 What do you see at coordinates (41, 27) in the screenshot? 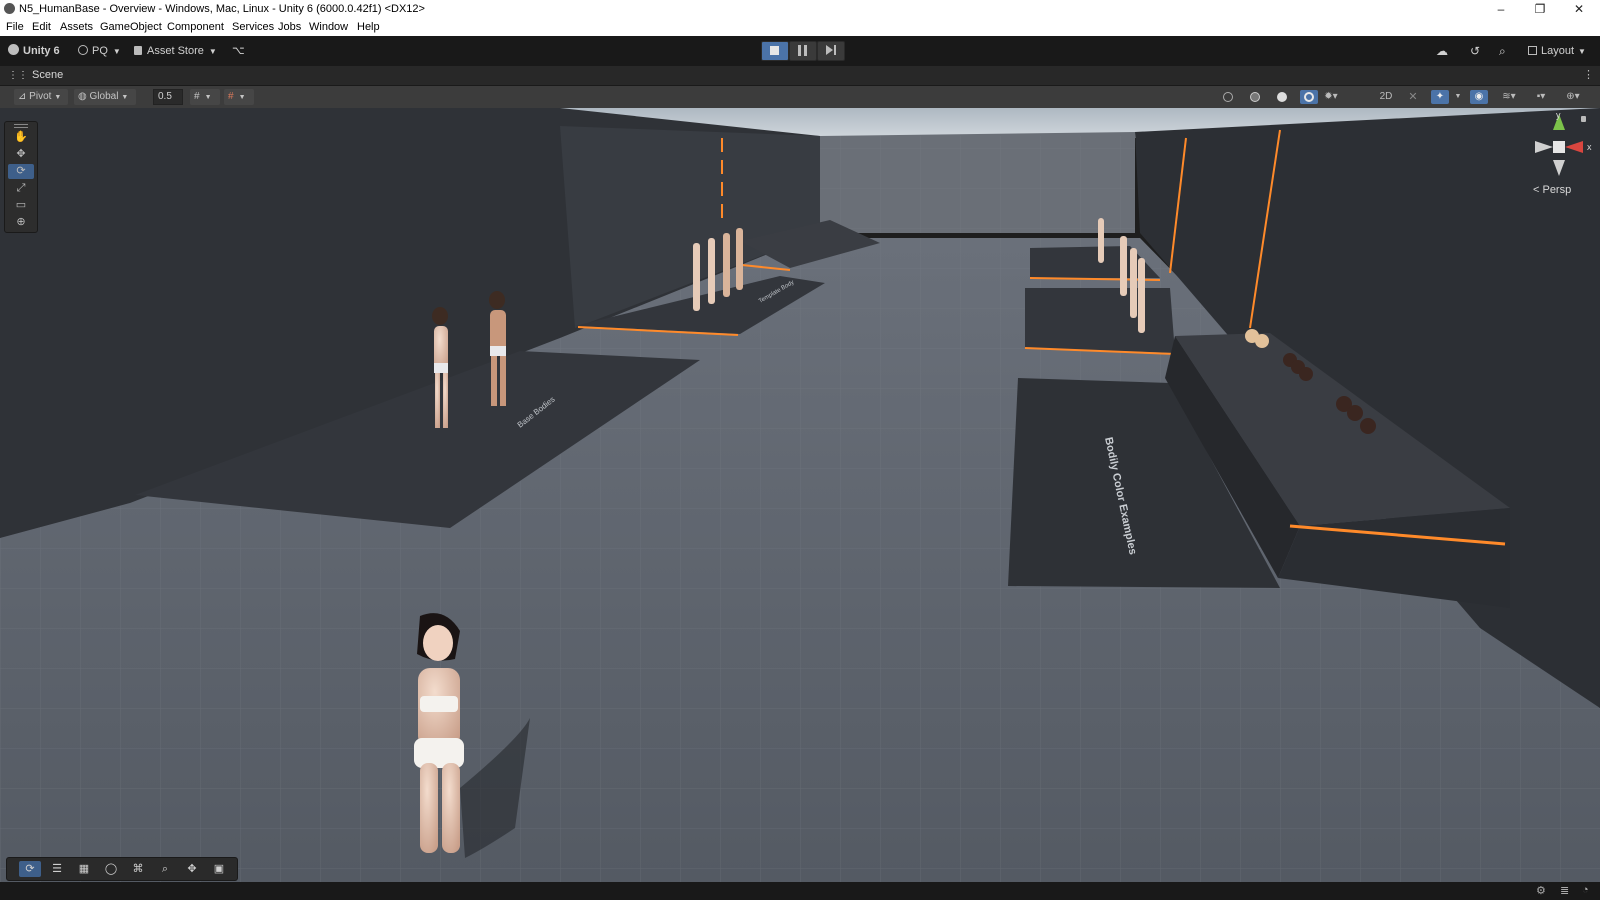
I see `menu-edit: Edit` at bounding box center [41, 27].